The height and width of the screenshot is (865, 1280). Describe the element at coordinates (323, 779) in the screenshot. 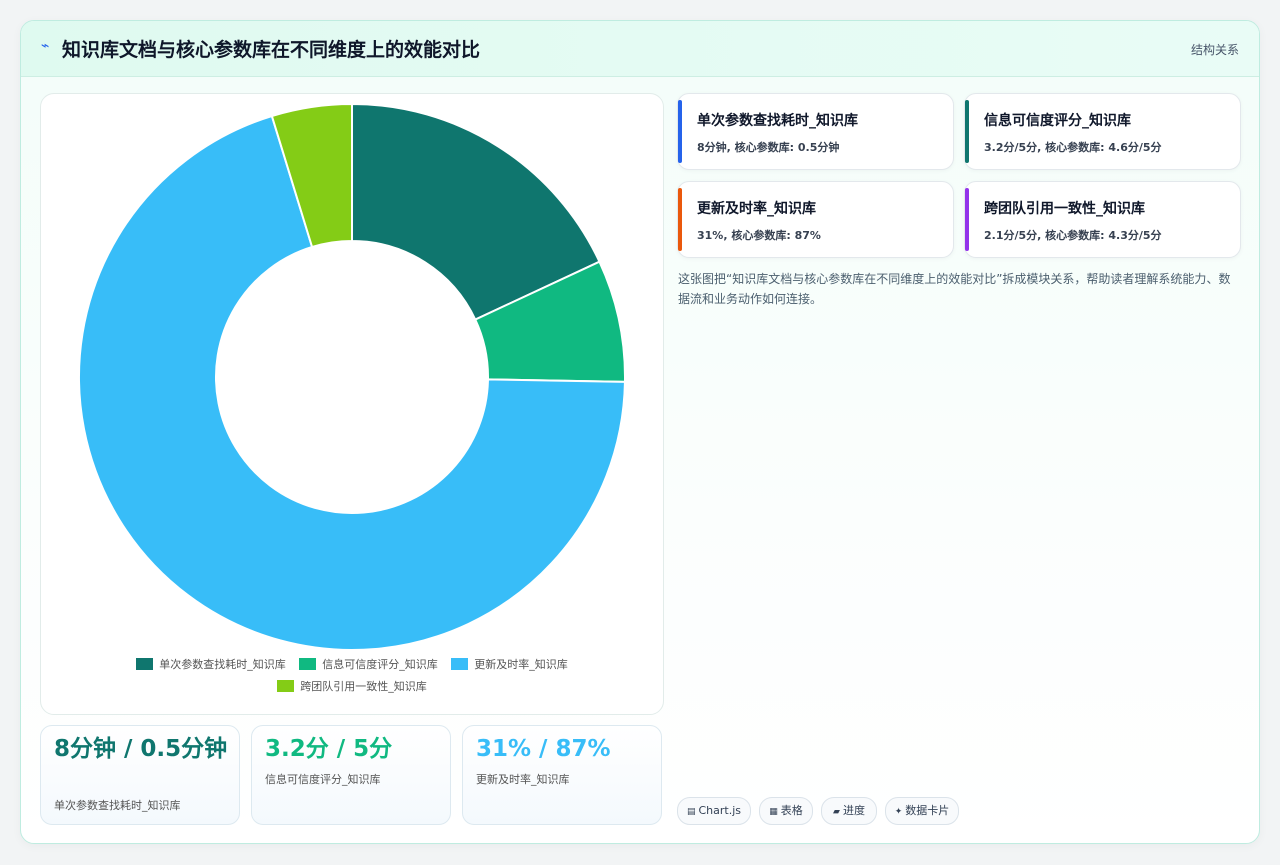

I see `stat-label: 信息可信度评分_知识库` at that location.